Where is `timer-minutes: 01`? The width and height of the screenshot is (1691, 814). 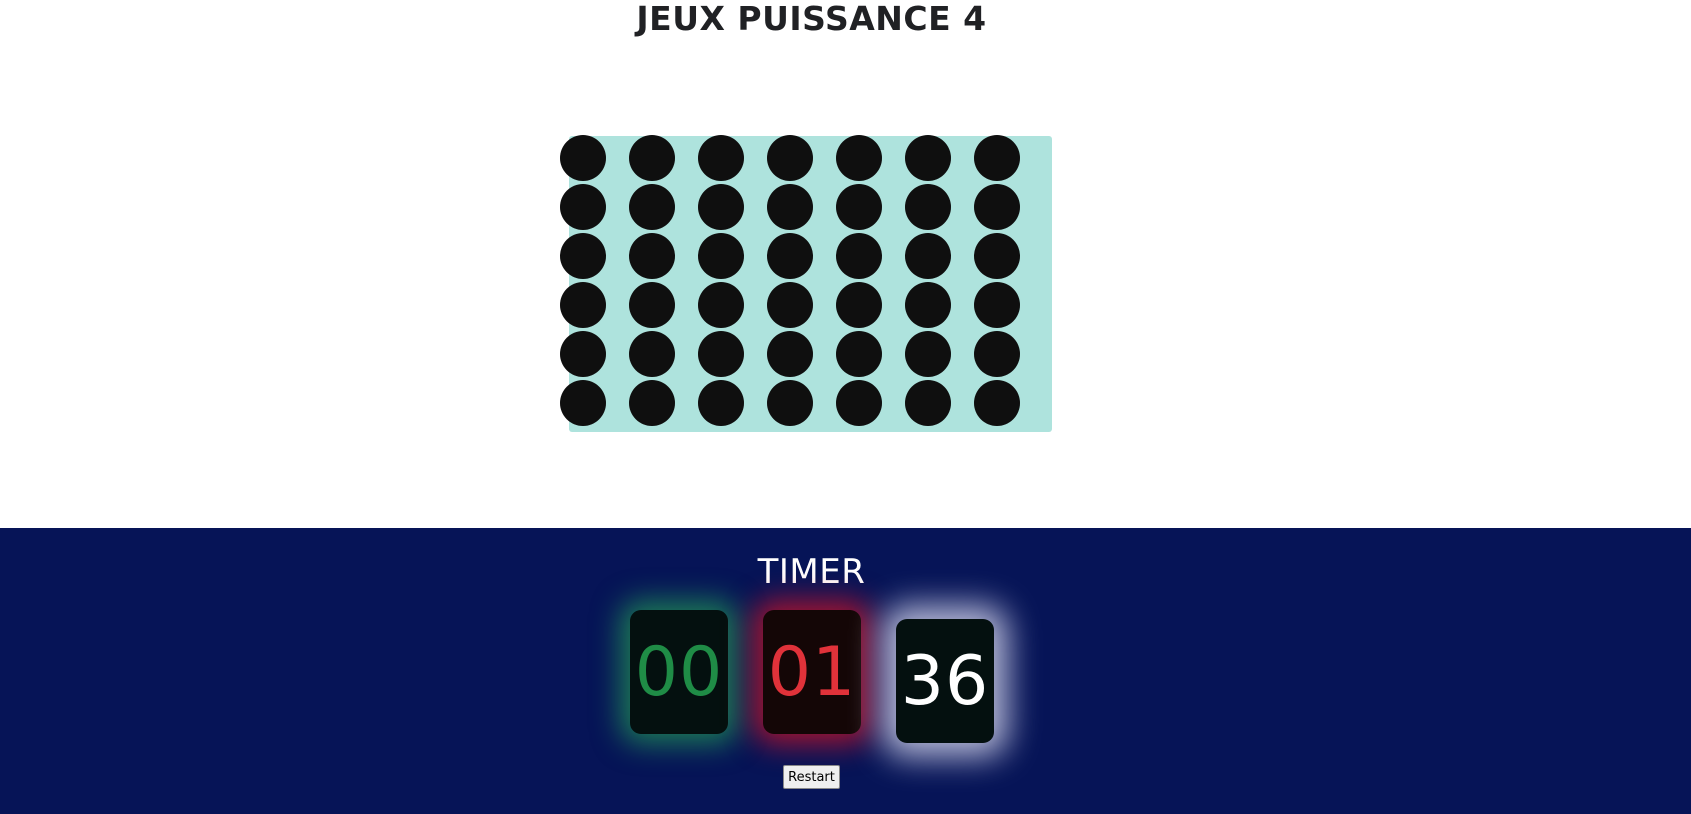 timer-minutes: 01 is located at coordinates (812, 672).